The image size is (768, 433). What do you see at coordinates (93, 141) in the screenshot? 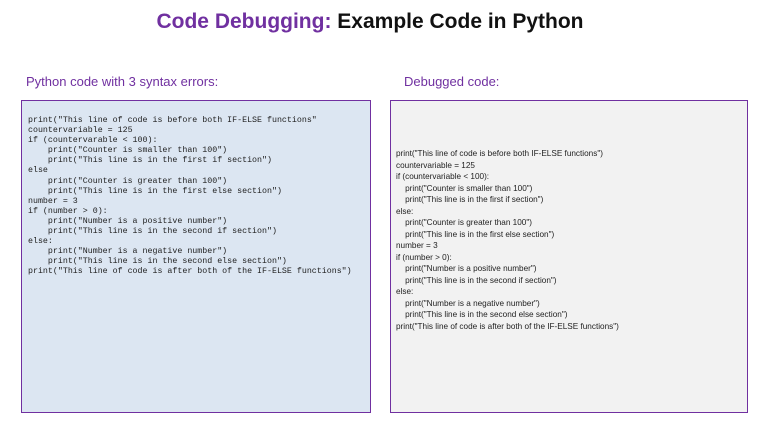
I see `code-line: if (countervarable < 100):` at bounding box center [93, 141].